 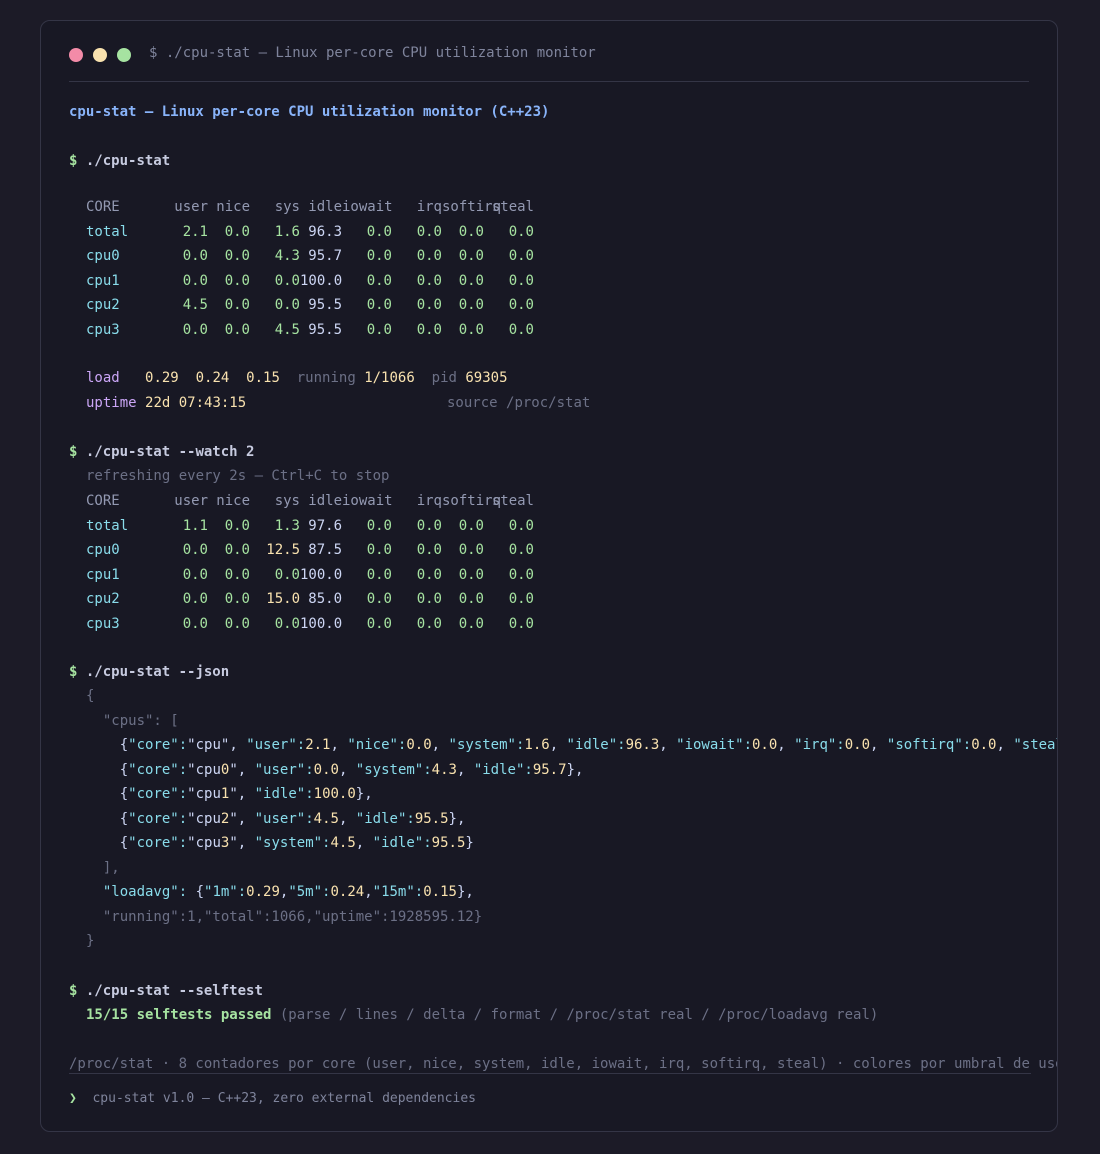 I want to click on maximize-window-button, so click(x=124, y=55).